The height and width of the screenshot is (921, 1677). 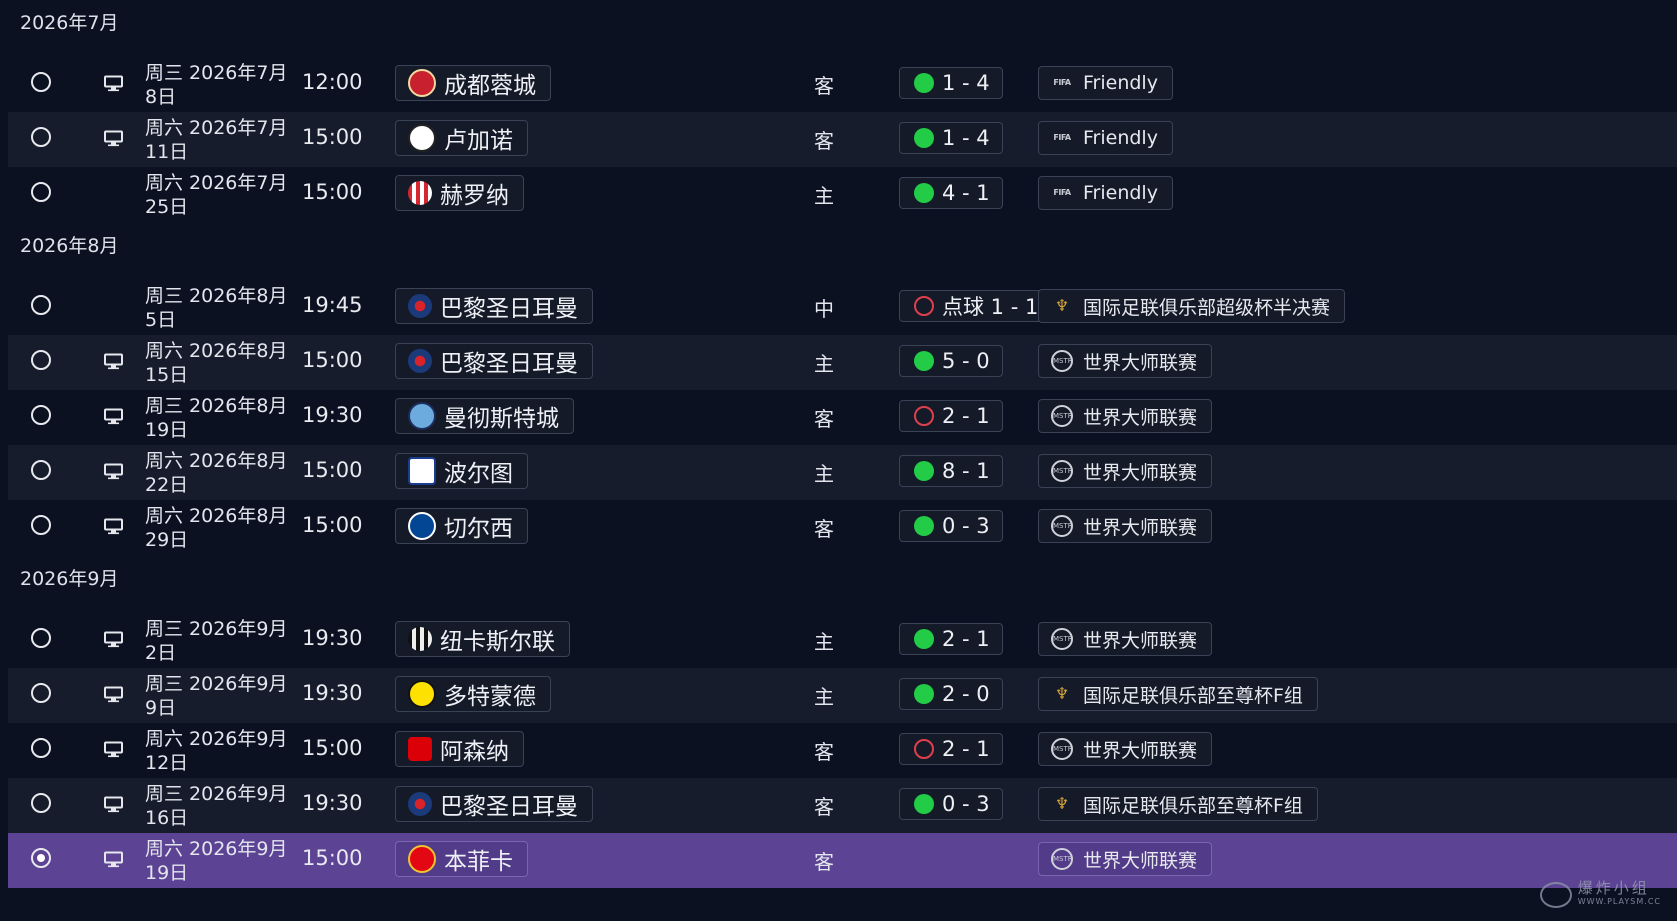 I want to click on competition-badge: ♆ 国际足联俱乐部超级杯半决赛, so click(x=1192, y=306).